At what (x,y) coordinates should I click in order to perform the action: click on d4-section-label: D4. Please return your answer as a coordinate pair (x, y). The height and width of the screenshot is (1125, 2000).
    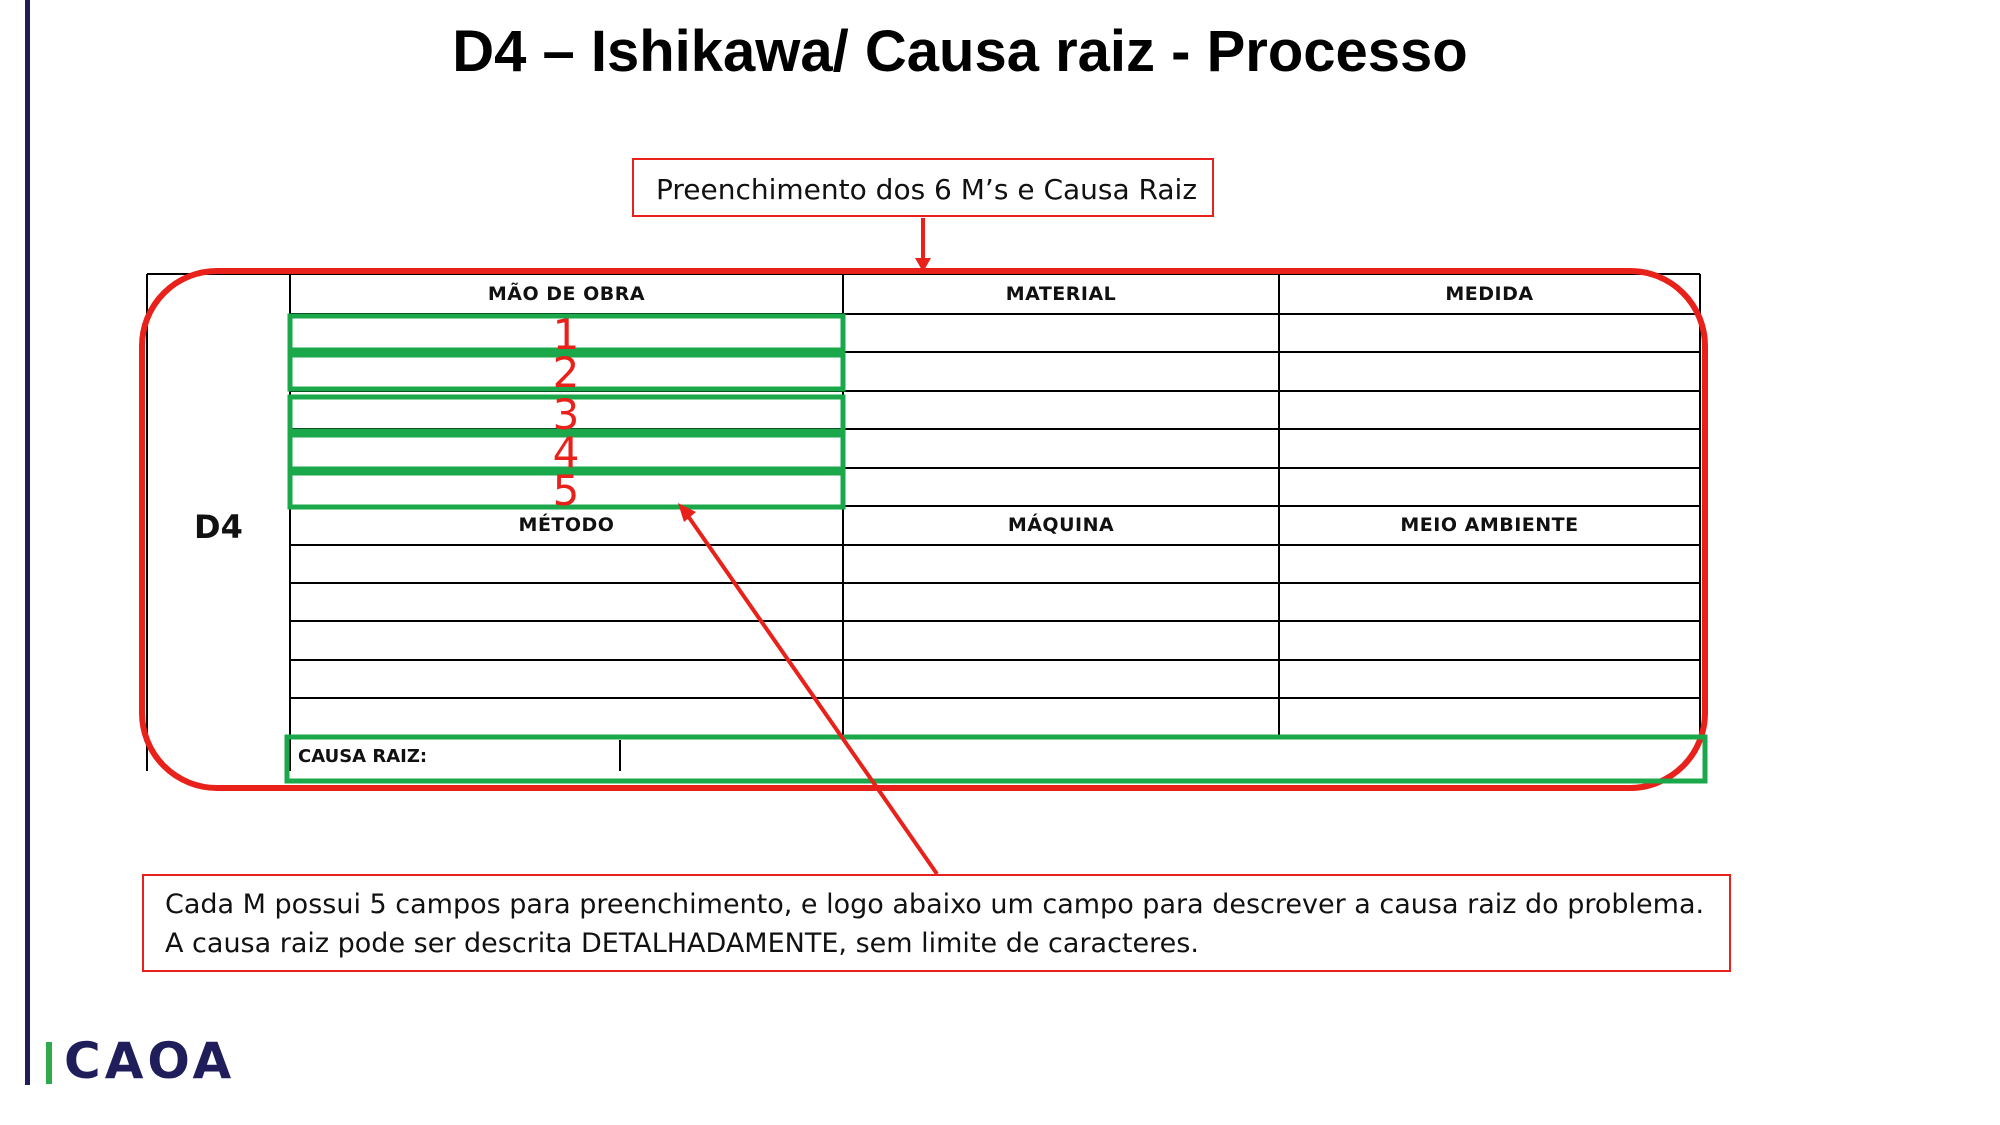
    Looking at the image, I should click on (218, 527).